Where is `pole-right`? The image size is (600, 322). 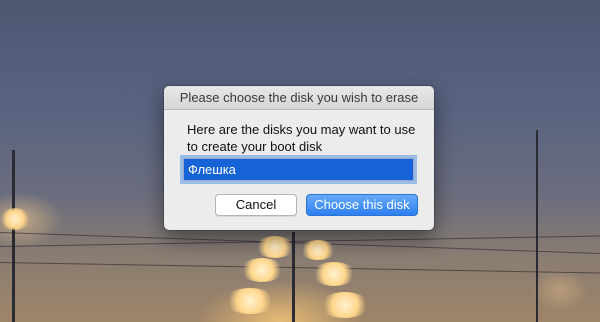
pole-right is located at coordinates (537, 226).